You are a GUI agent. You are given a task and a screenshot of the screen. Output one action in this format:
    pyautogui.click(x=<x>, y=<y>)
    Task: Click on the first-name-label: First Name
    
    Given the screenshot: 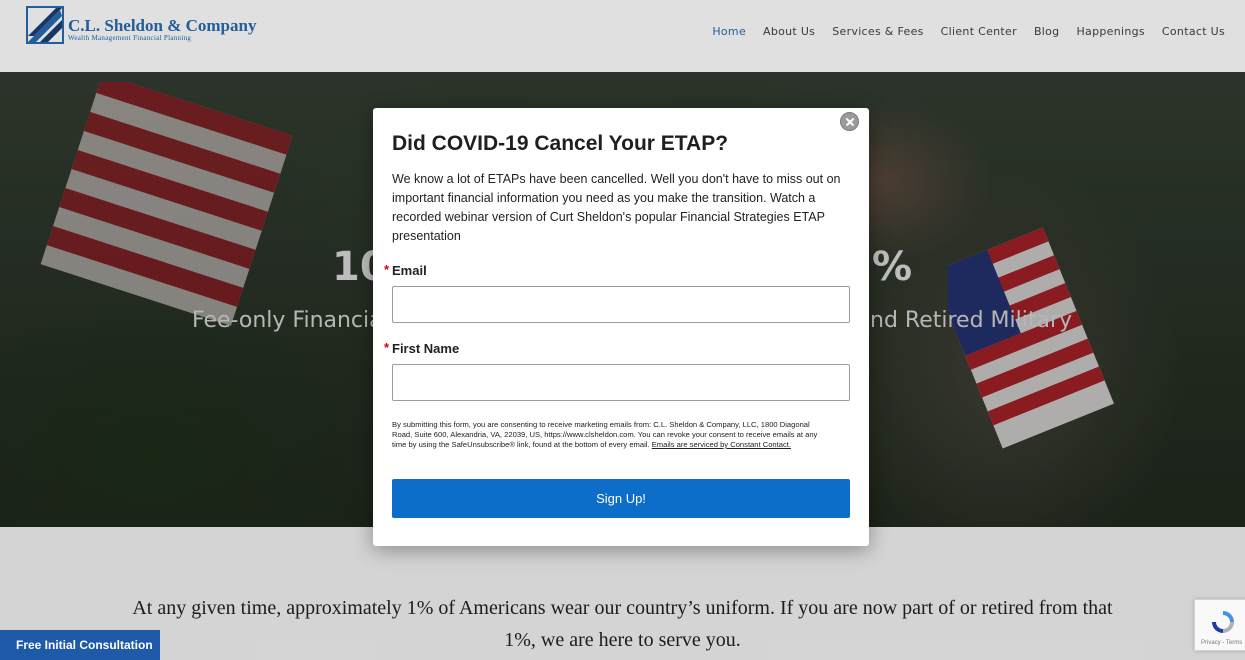 What is the action you would take?
    pyautogui.click(x=426, y=348)
    